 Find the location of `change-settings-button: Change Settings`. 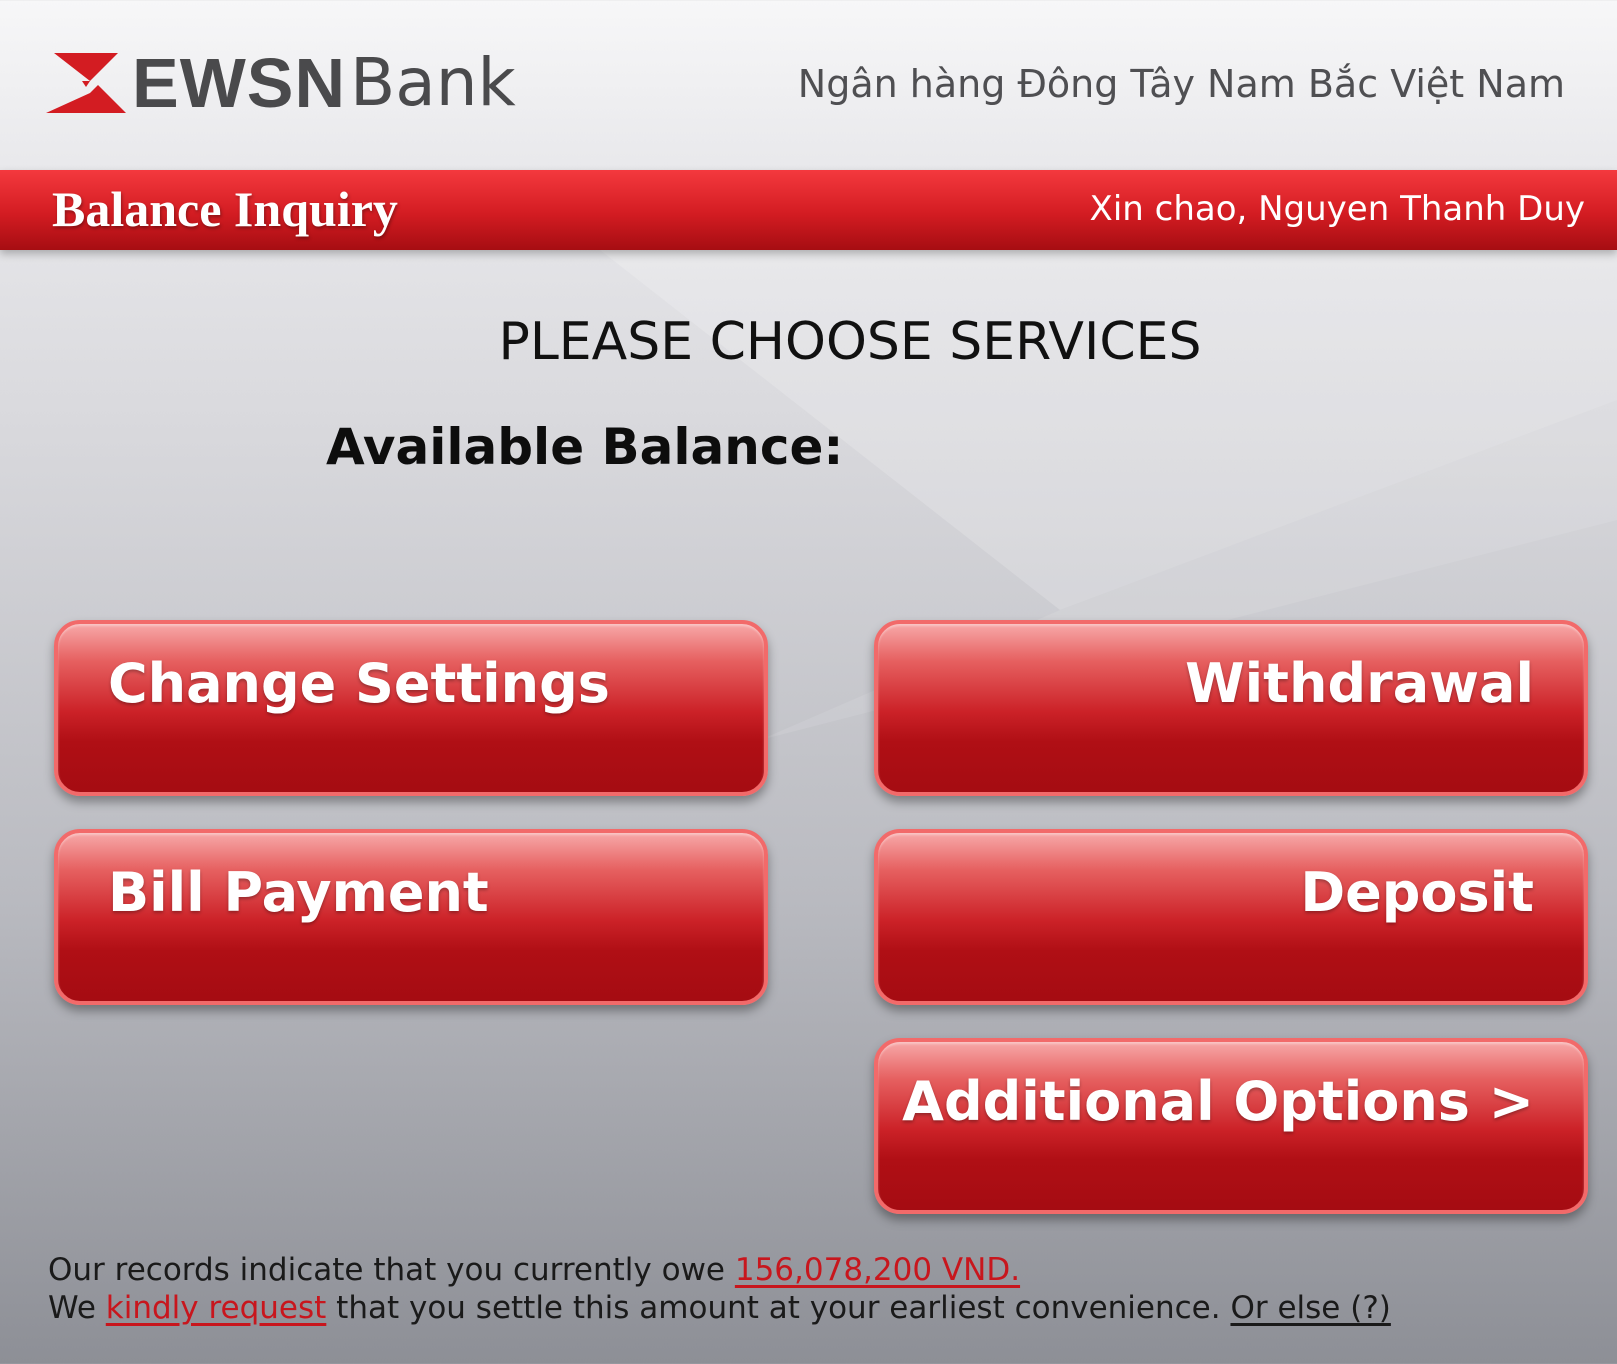

change-settings-button: Change Settings is located at coordinates (411, 708).